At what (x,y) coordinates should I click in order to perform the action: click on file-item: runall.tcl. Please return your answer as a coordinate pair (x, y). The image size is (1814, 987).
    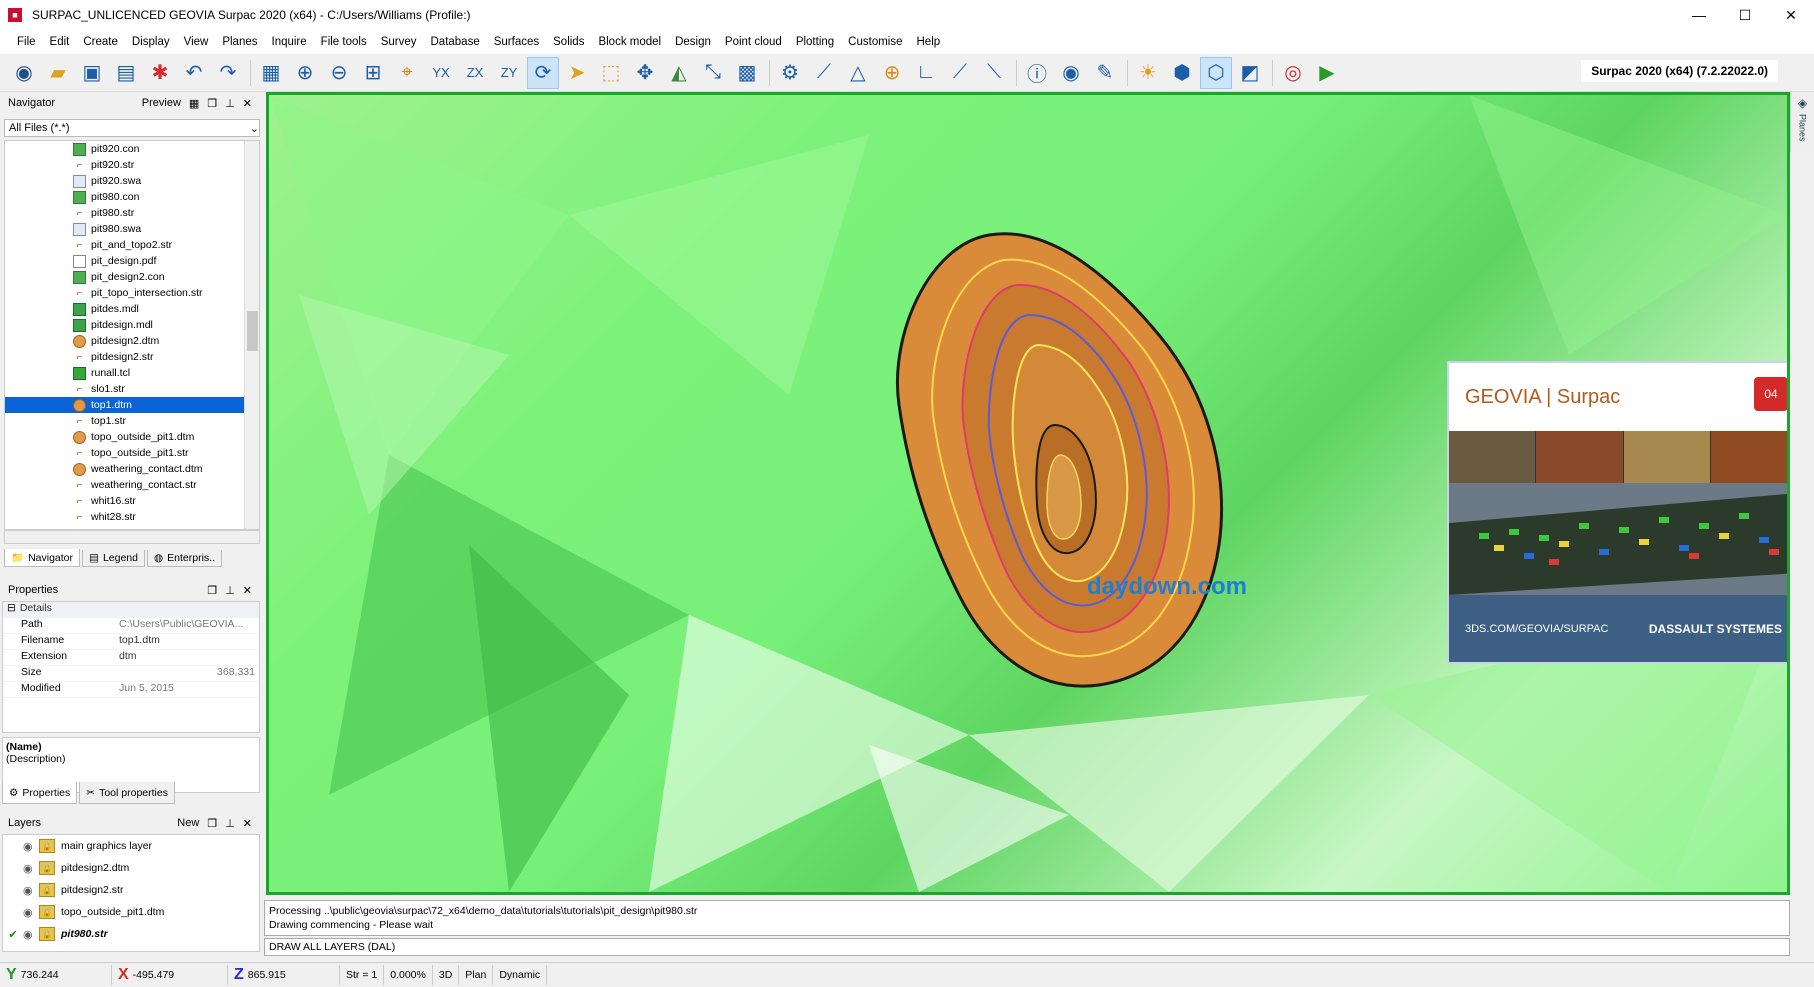
    Looking at the image, I should click on (132, 373).